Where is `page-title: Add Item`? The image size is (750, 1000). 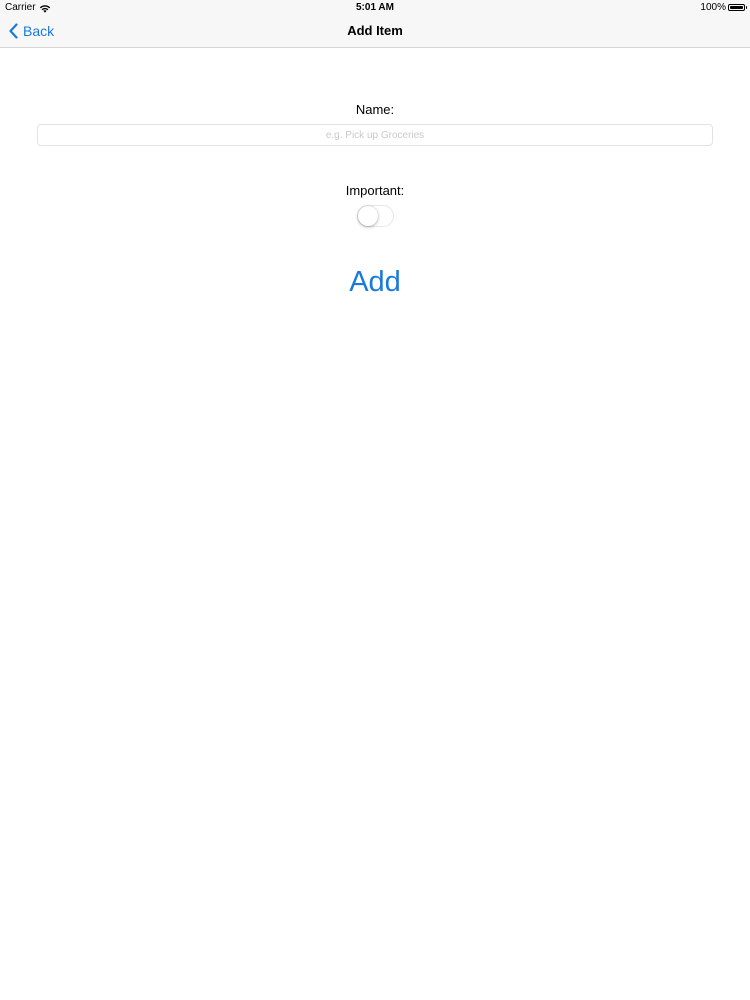
page-title: Add Item is located at coordinates (375, 30).